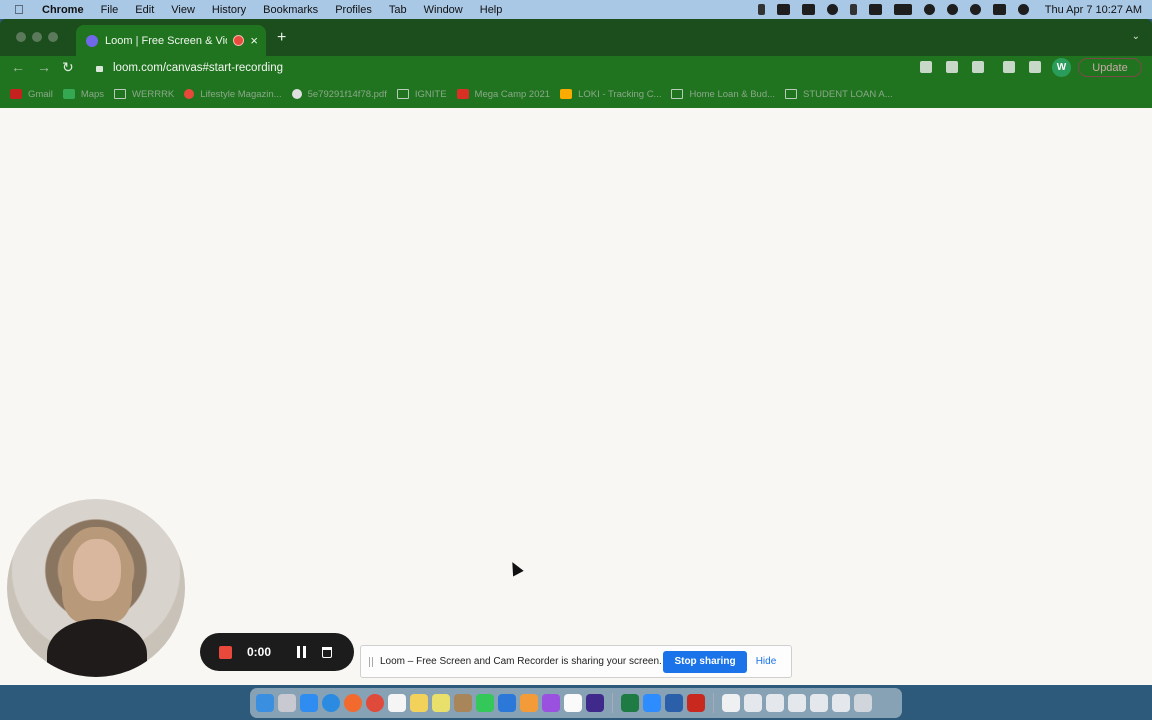 This screenshot has width=1152, height=720. What do you see at coordinates (96, 588) in the screenshot?
I see `webcam-bubble` at bounding box center [96, 588].